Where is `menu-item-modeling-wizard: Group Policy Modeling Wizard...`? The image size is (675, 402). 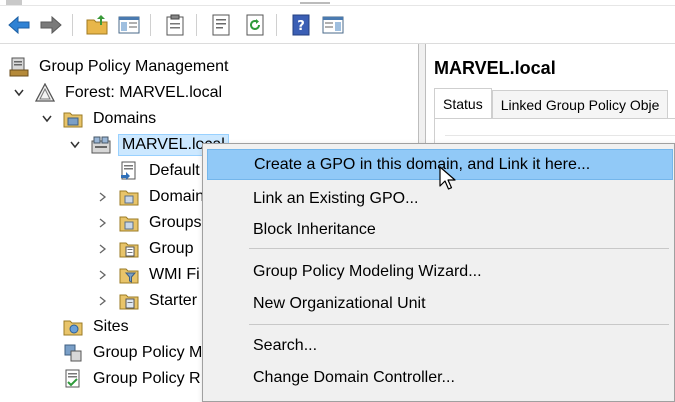
menu-item-modeling-wizard: Group Policy Modeling Wizard... is located at coordinates (440, 271).